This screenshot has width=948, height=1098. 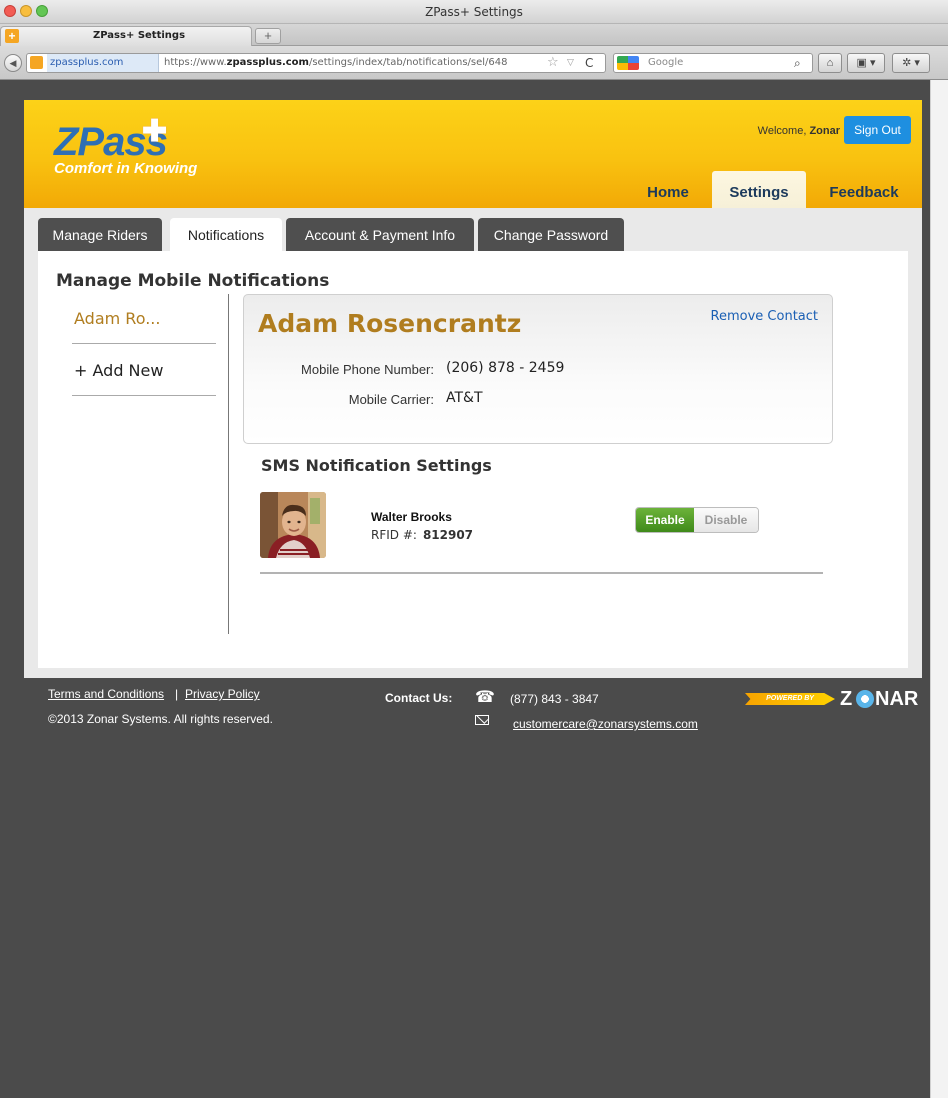 I want to click on tab-account-payment: Account & Payment Info, so click(x=380, y=234).